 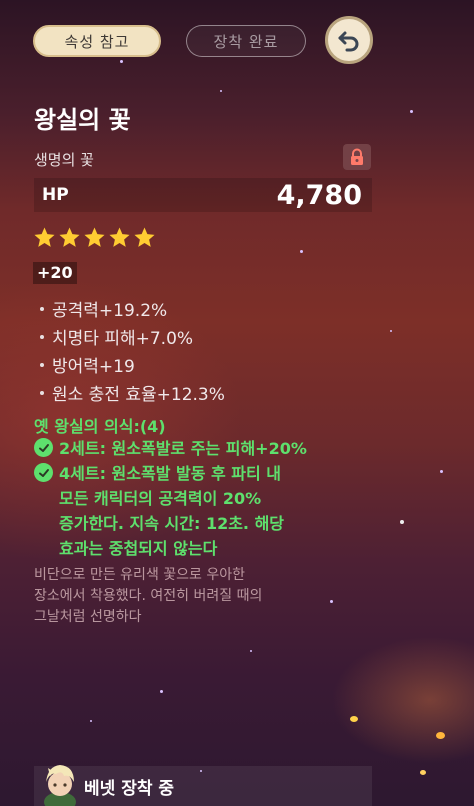 I want to click on equipped-by-text: 베넷 장착 중, so click(x=129, y=789).